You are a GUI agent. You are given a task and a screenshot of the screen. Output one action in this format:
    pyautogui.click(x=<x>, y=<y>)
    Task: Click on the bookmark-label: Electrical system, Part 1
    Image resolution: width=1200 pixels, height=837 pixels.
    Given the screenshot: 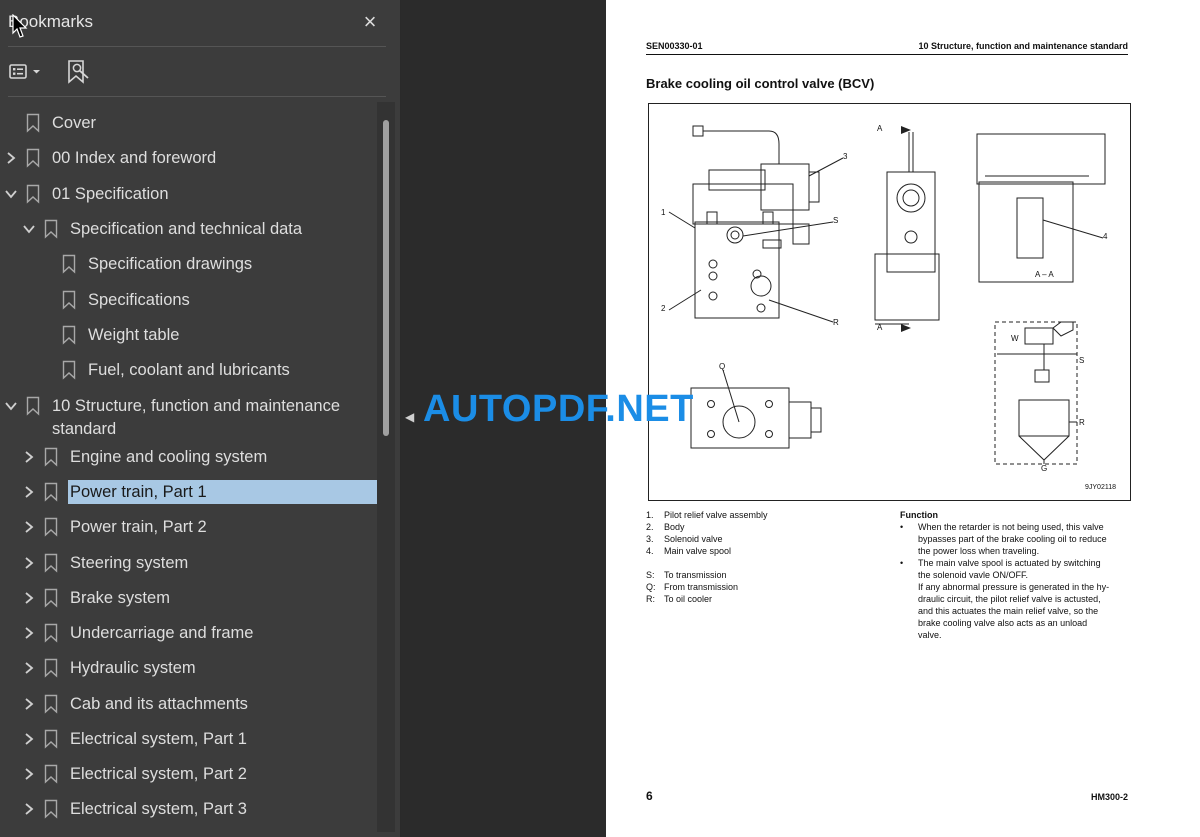 What is the action you would take?
    pyautogui.click(x=158, y=739)
    